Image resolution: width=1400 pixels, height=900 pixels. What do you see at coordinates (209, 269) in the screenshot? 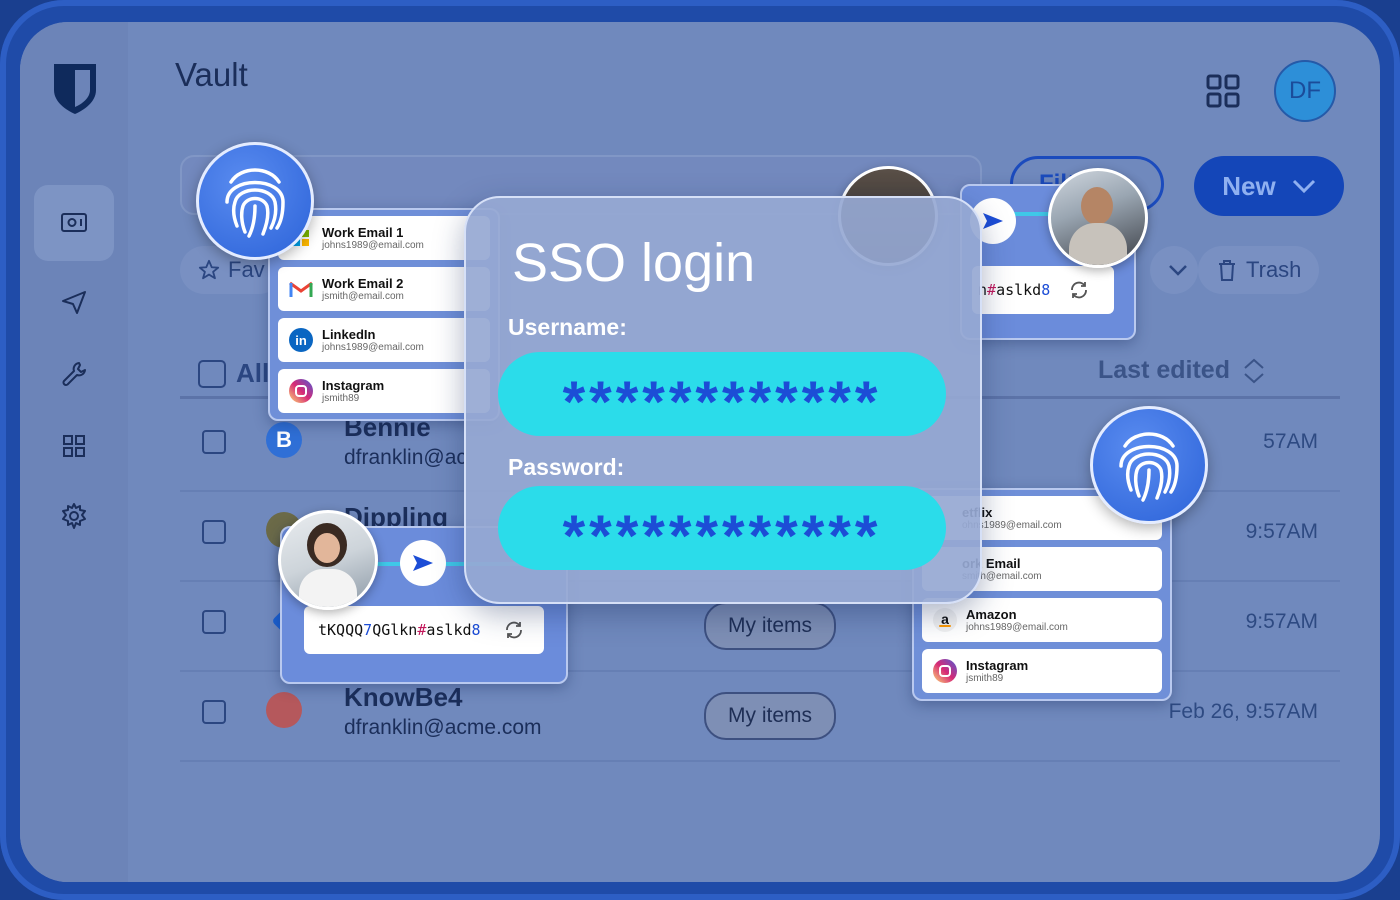
I see `star-icon` at bounding box center [209, 269].